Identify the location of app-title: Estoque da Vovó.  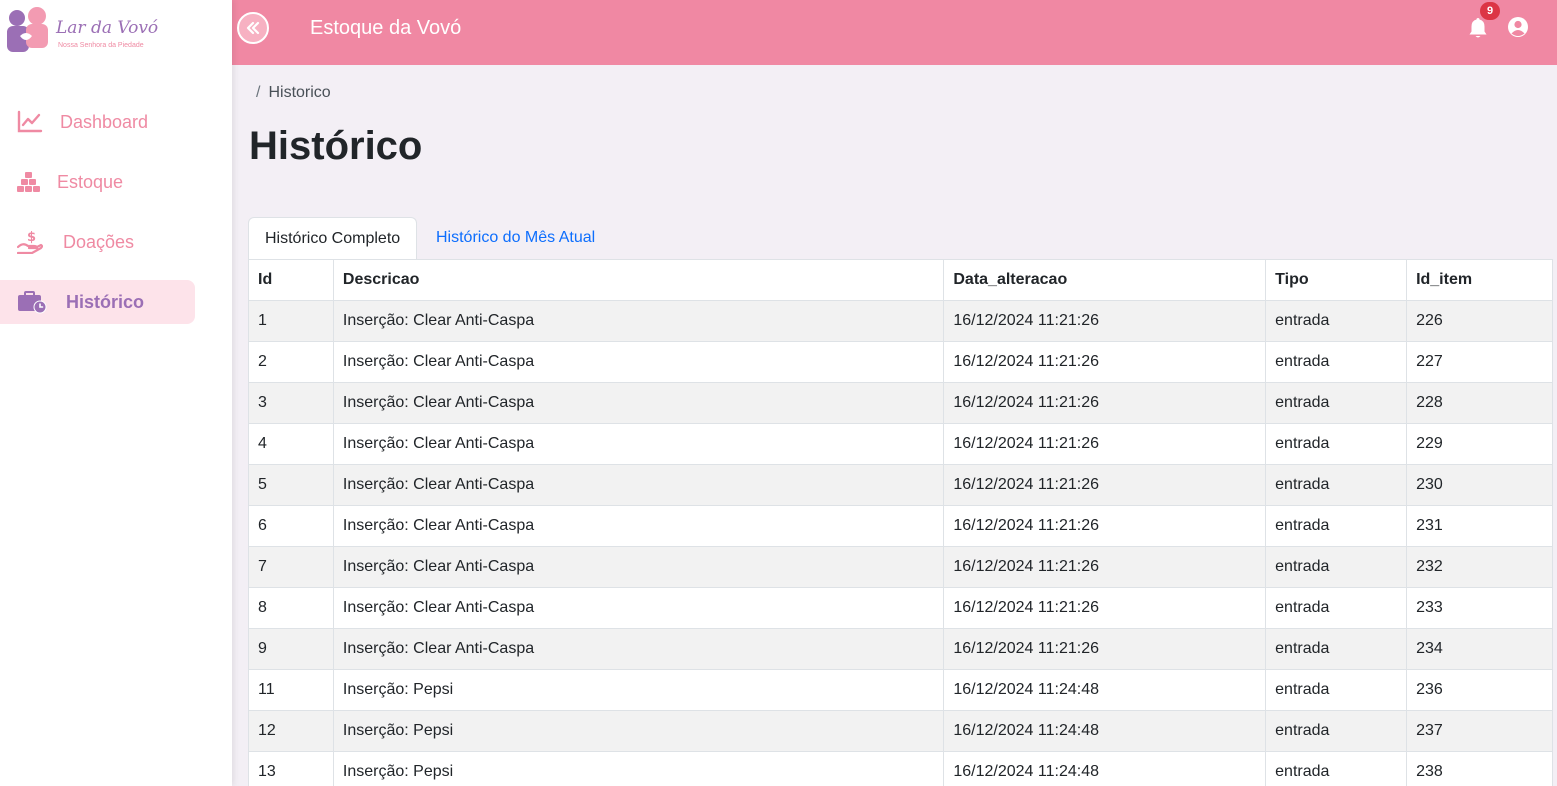
(386, 28).